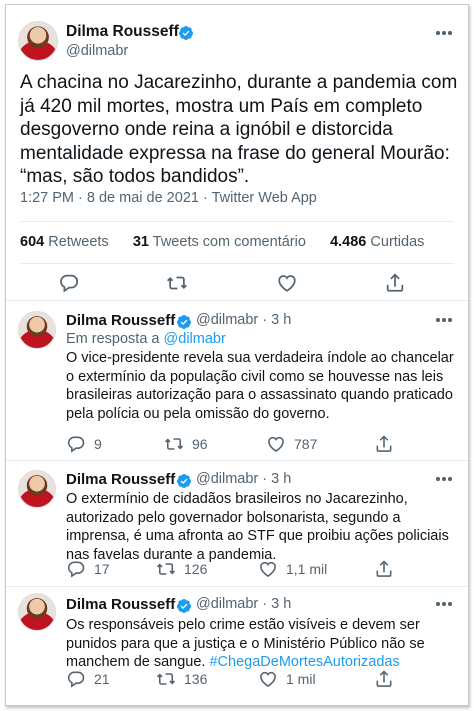 Image resolution: width=474 pixels, height=711 pixels. Describe the element at coordinates (196, 569) in the screenshot. I see `retweet-count: 126` at that location.